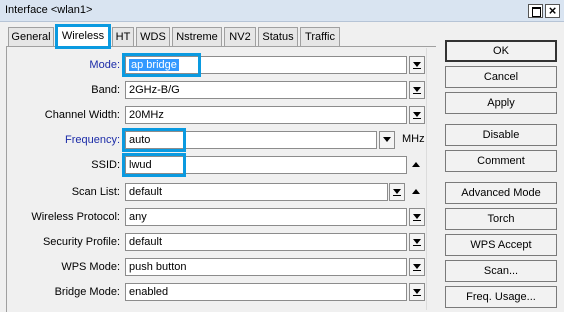 This screenshot has width=564, height=312. I want to click on mode-dropdown-button, so click(417, 65).